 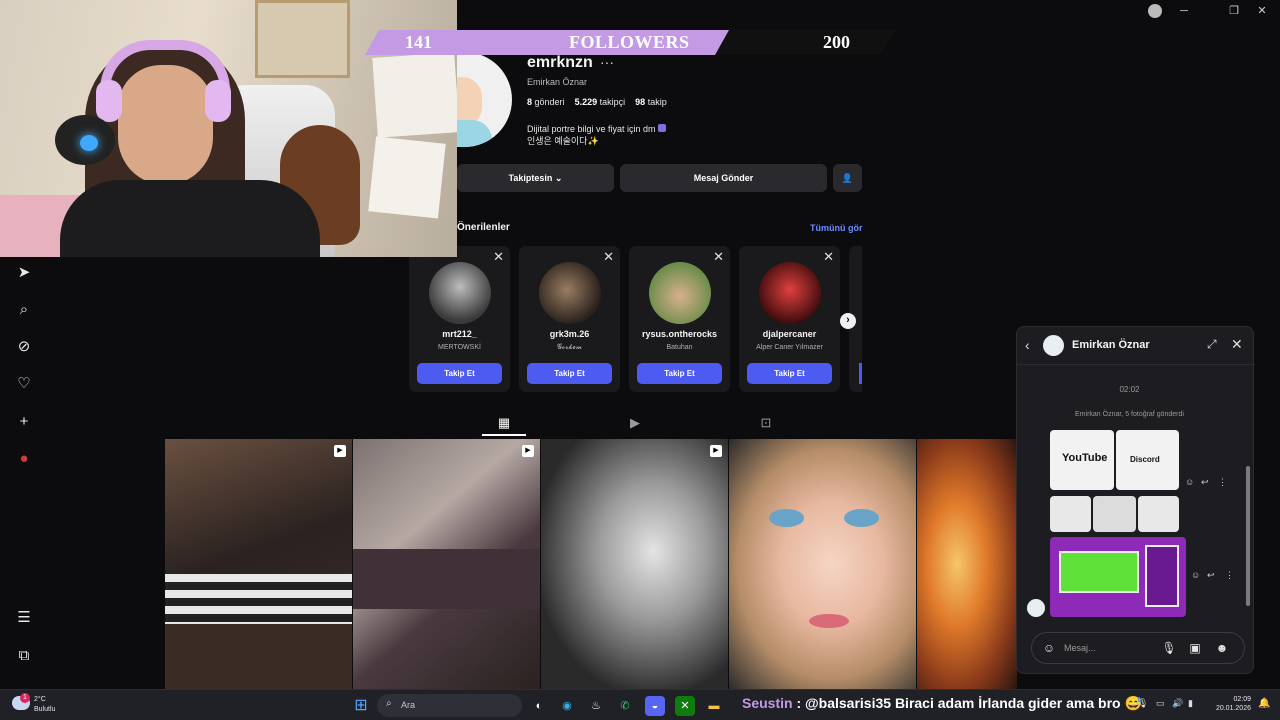 What do you see at coordinates (1155, 11) in the screenshot?
I see `account-avatar` at bounding box center [1155, 11].